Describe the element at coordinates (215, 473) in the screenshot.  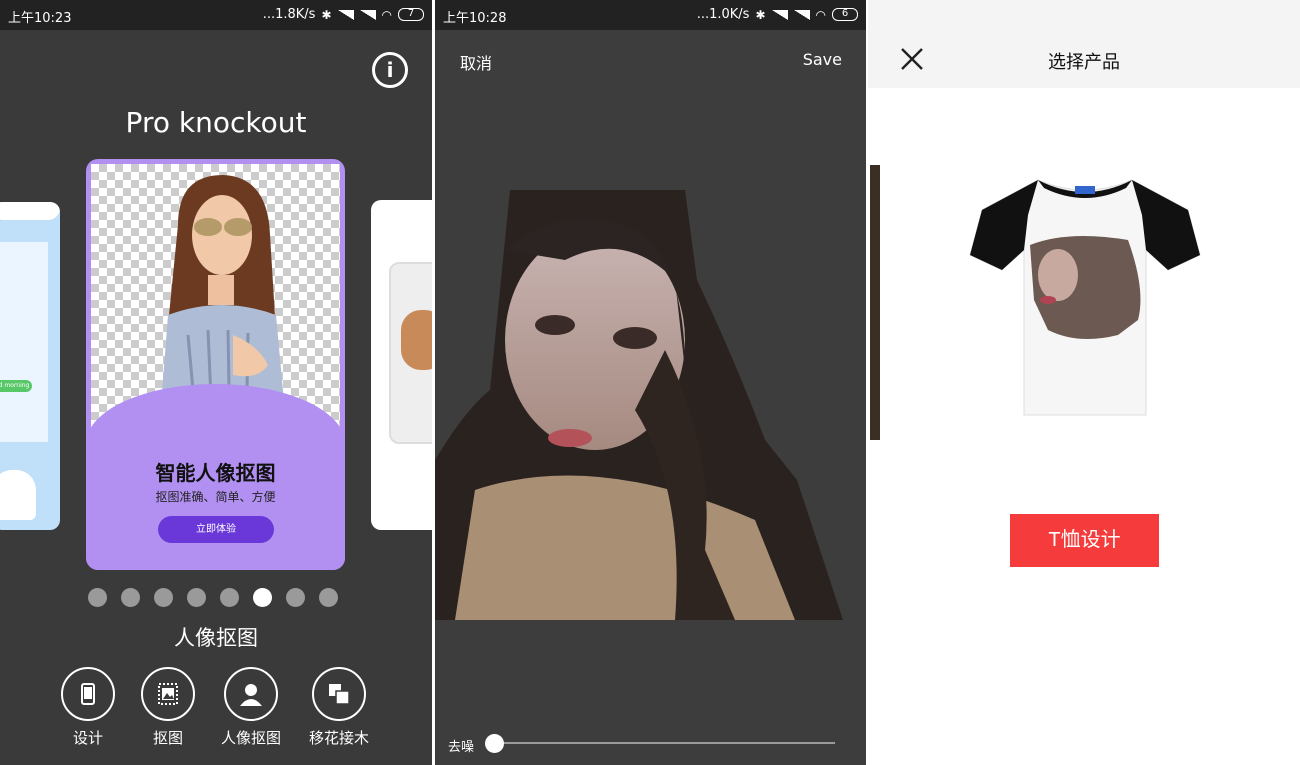
I see `card-title: 智能人像抠图` at that location.